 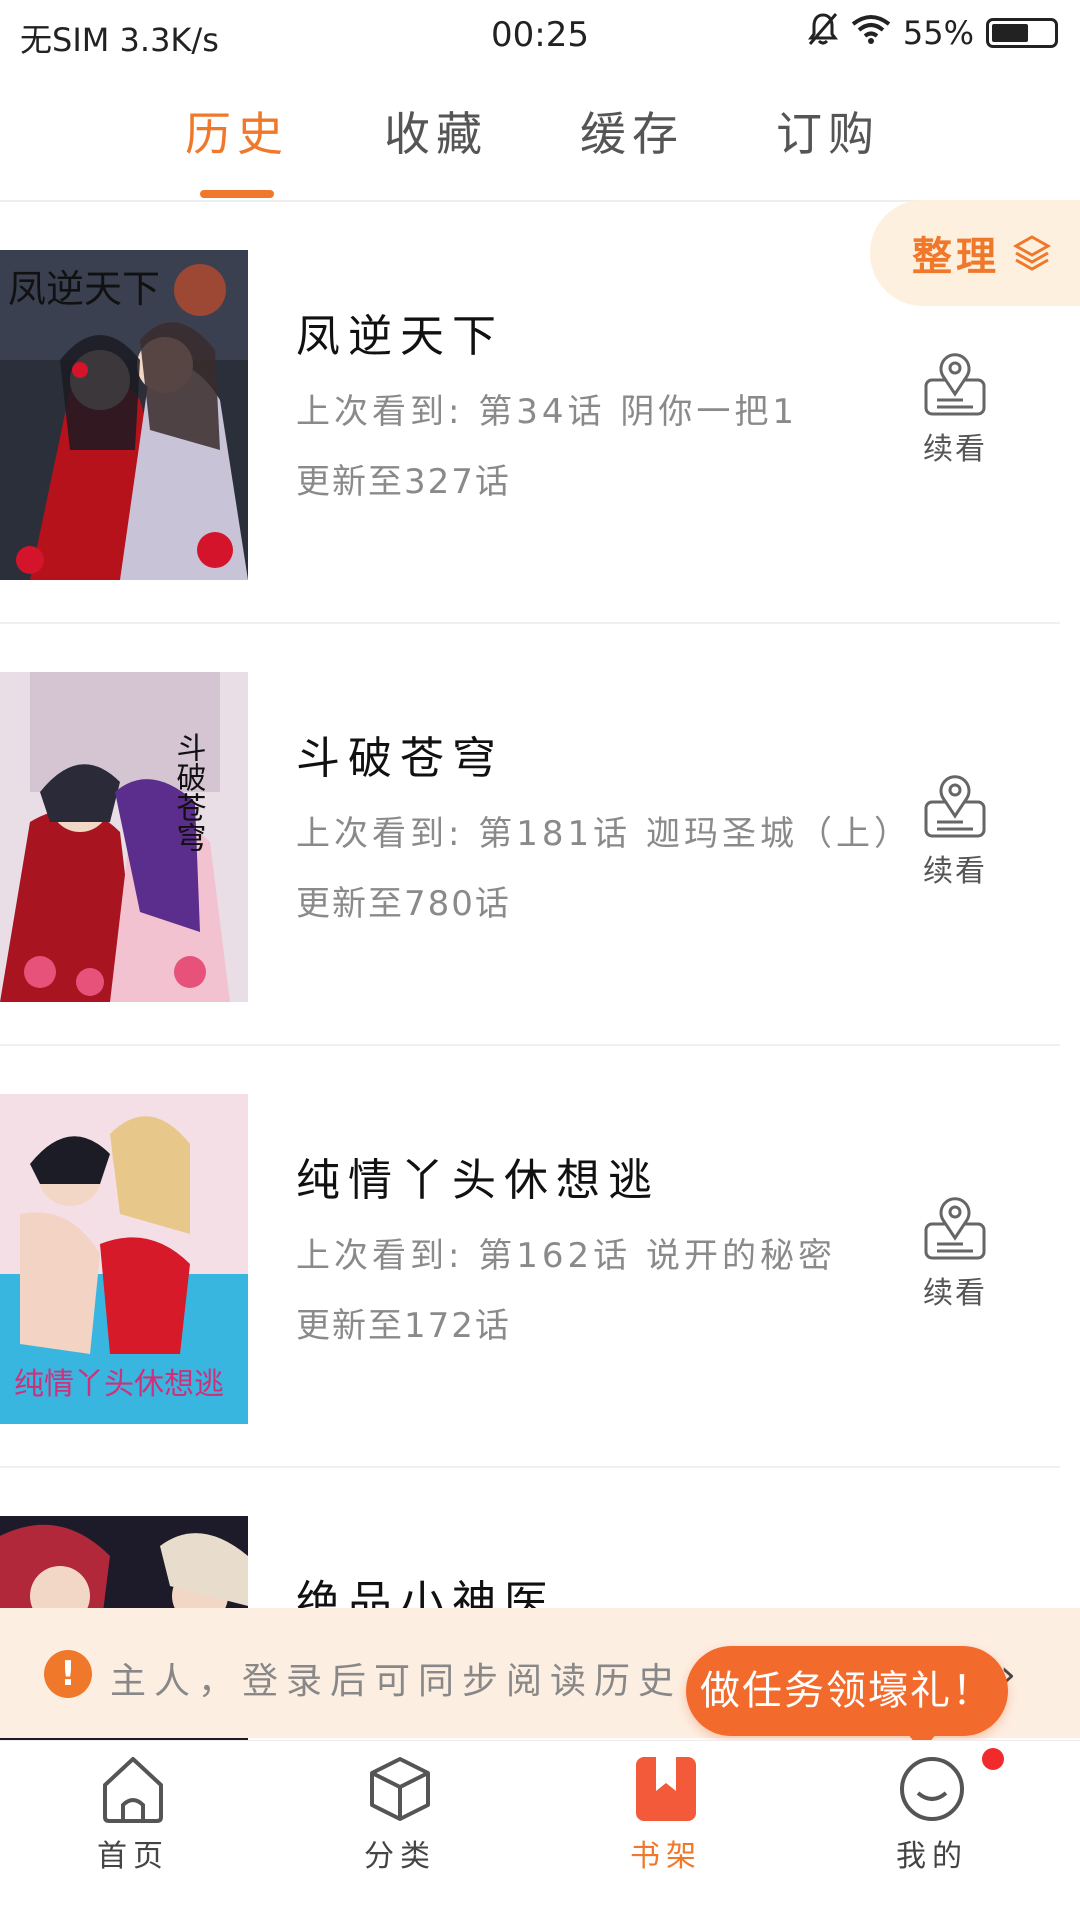 I want to click on battery-percent: 55%, so click(x=938, y=33).